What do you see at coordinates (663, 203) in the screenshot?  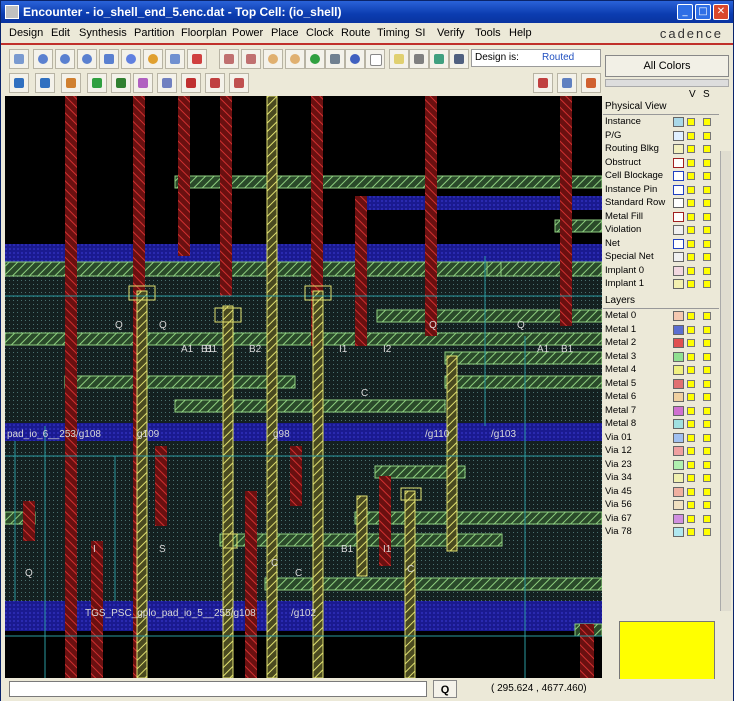 I see `physical-row: Standard Row` at bounding box center [663, 203].